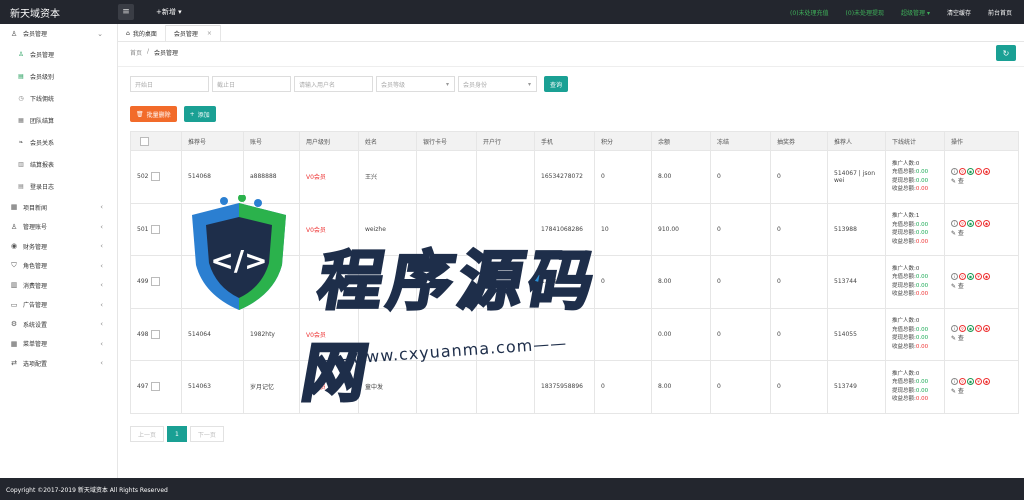  What do you see at coordinates (904, 189) in the screenshot?
I see `stat-label: 收益总额:` at bounding box center [904, 189].